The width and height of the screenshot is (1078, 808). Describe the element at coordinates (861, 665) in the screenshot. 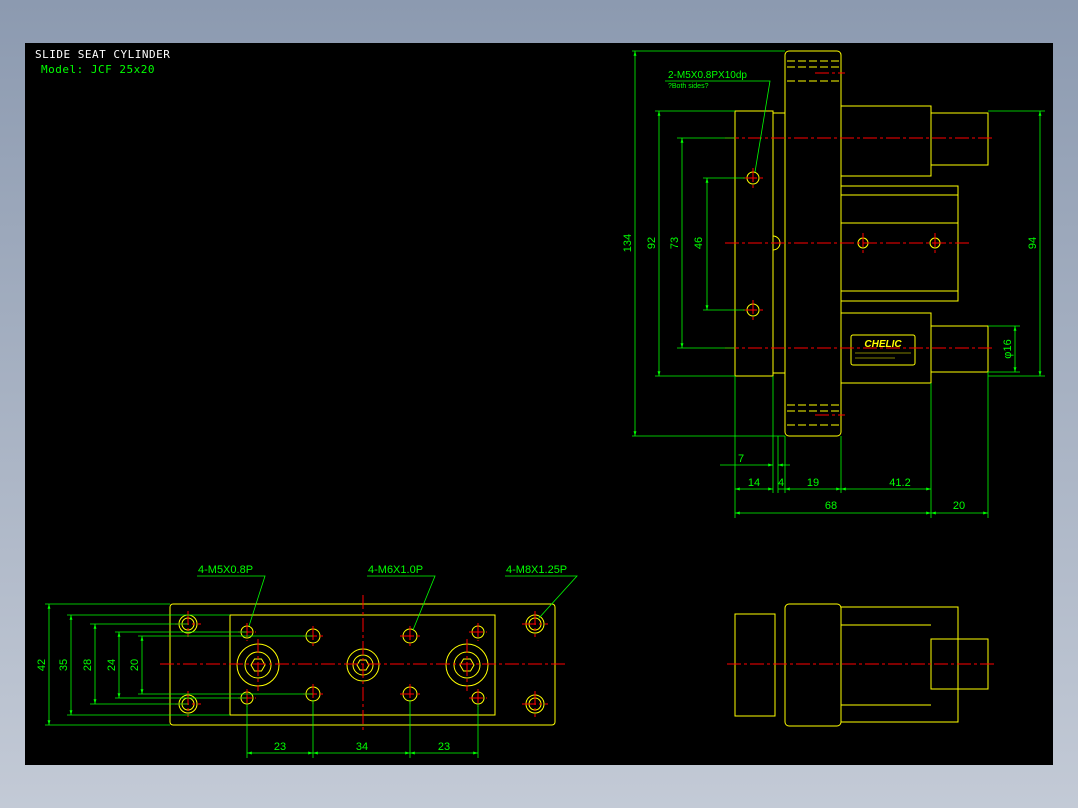

I see `front-view` at that location.